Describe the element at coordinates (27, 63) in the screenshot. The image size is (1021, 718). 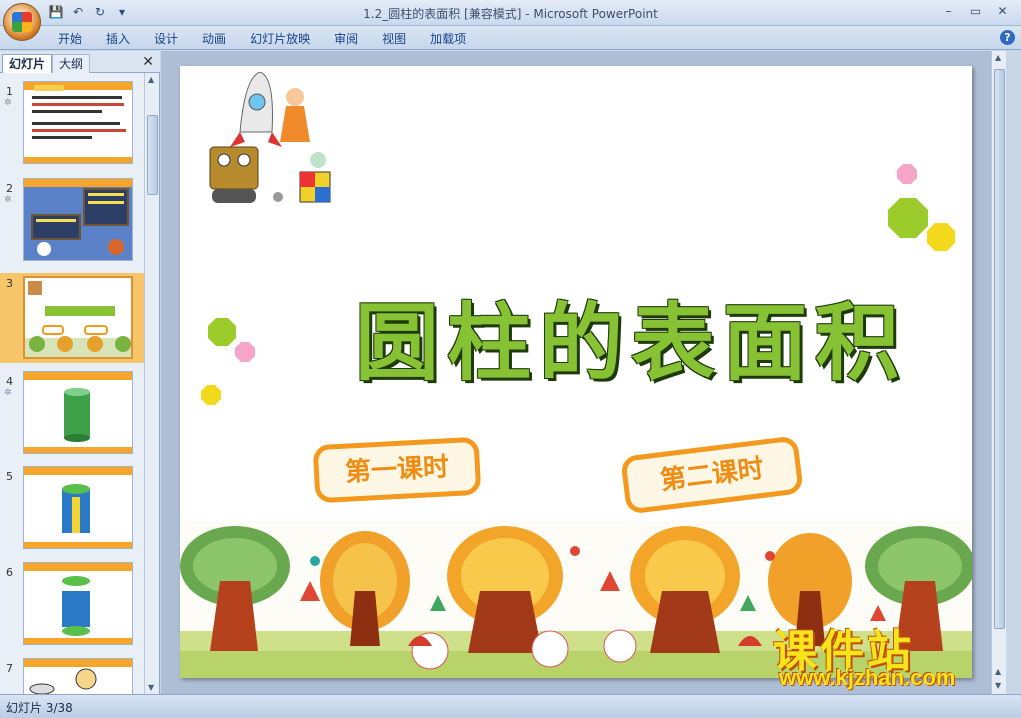
I see `tab-slides: 幻灯片` at that location.